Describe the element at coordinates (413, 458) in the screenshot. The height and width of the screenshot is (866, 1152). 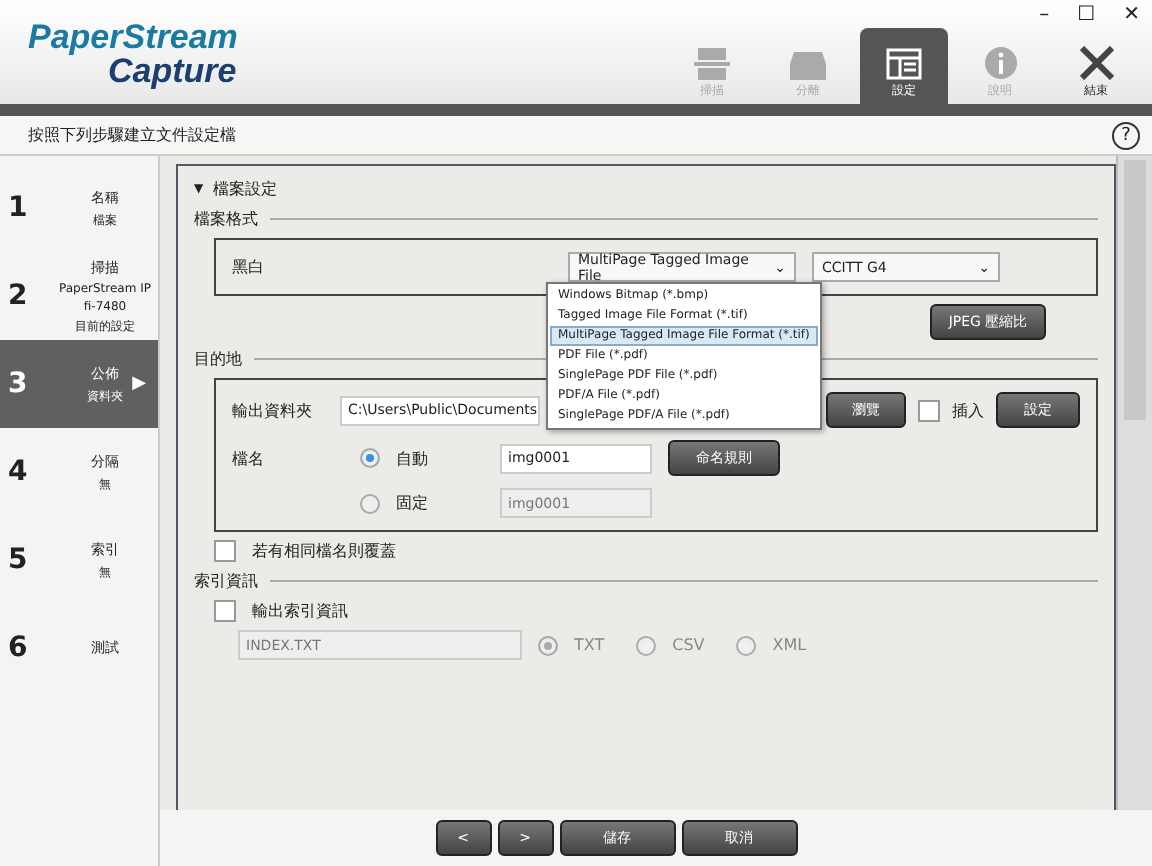
I see `radio-label: 自動` at that location.